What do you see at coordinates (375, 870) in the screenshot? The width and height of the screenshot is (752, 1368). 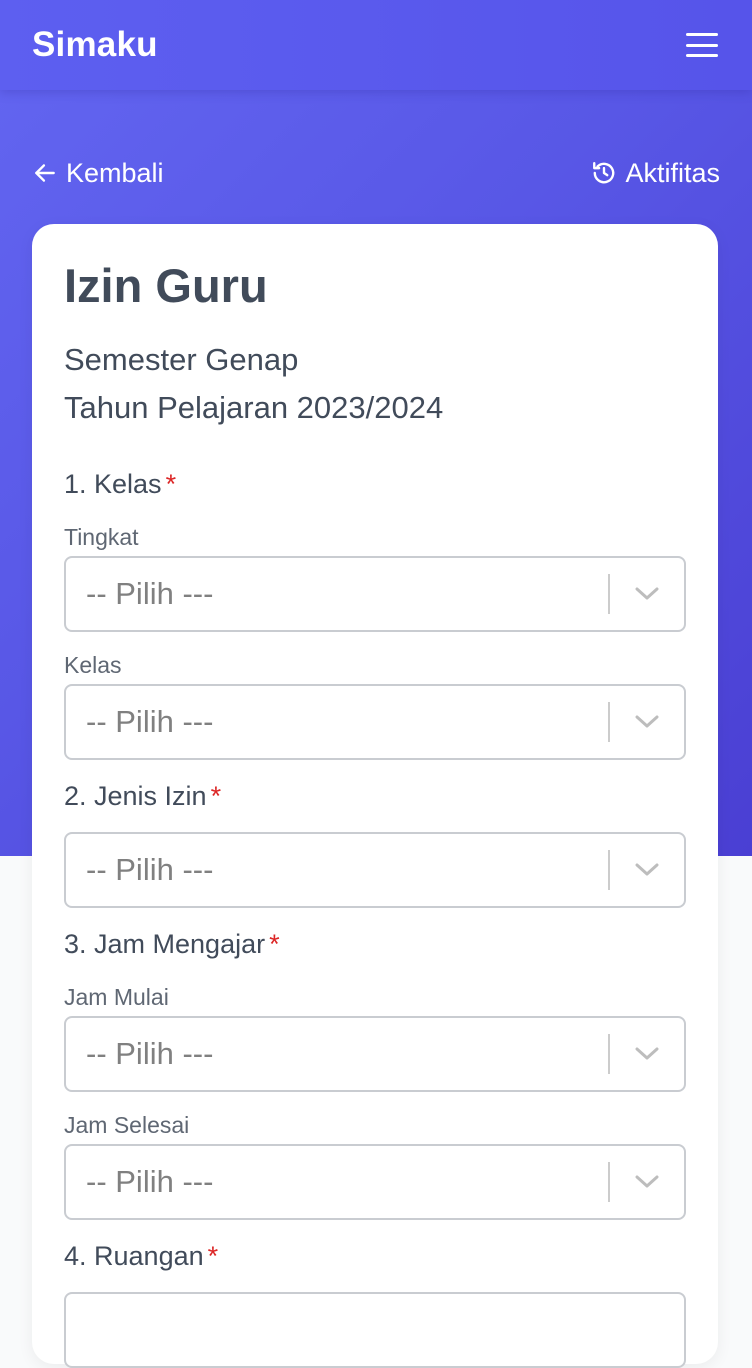 I see `jenis-izin-select: -- Pilih ---` at bounding box center [375, 870].